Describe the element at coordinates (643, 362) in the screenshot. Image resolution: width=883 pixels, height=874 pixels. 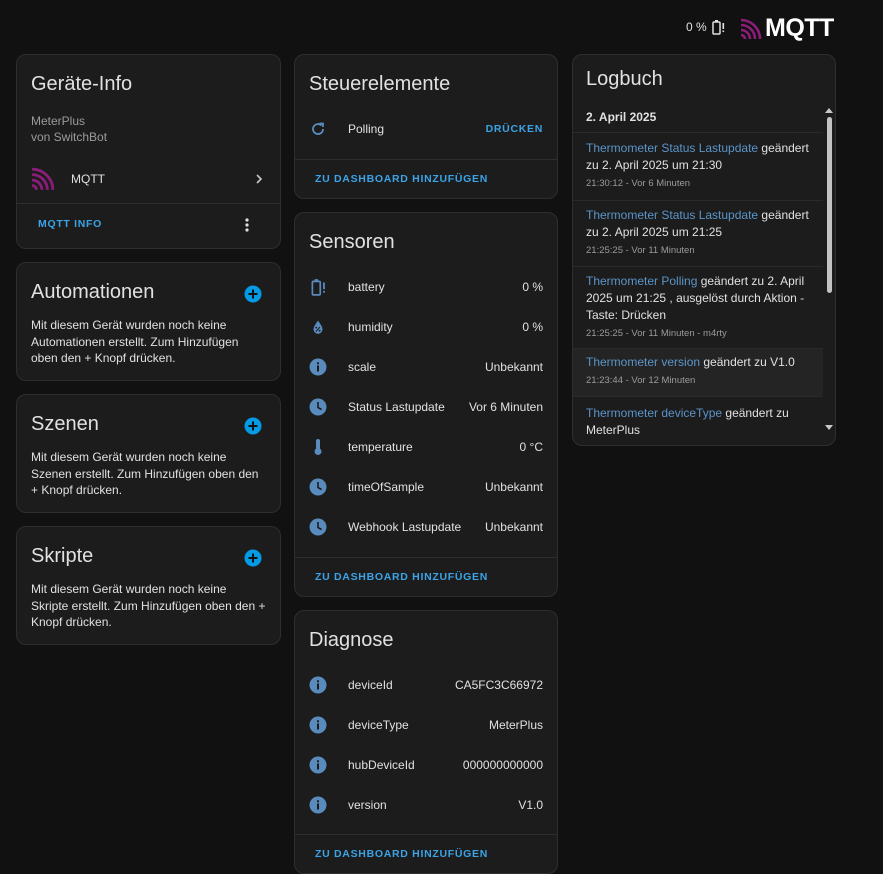
I see `log-entity-link: Thermometer version` at that location.